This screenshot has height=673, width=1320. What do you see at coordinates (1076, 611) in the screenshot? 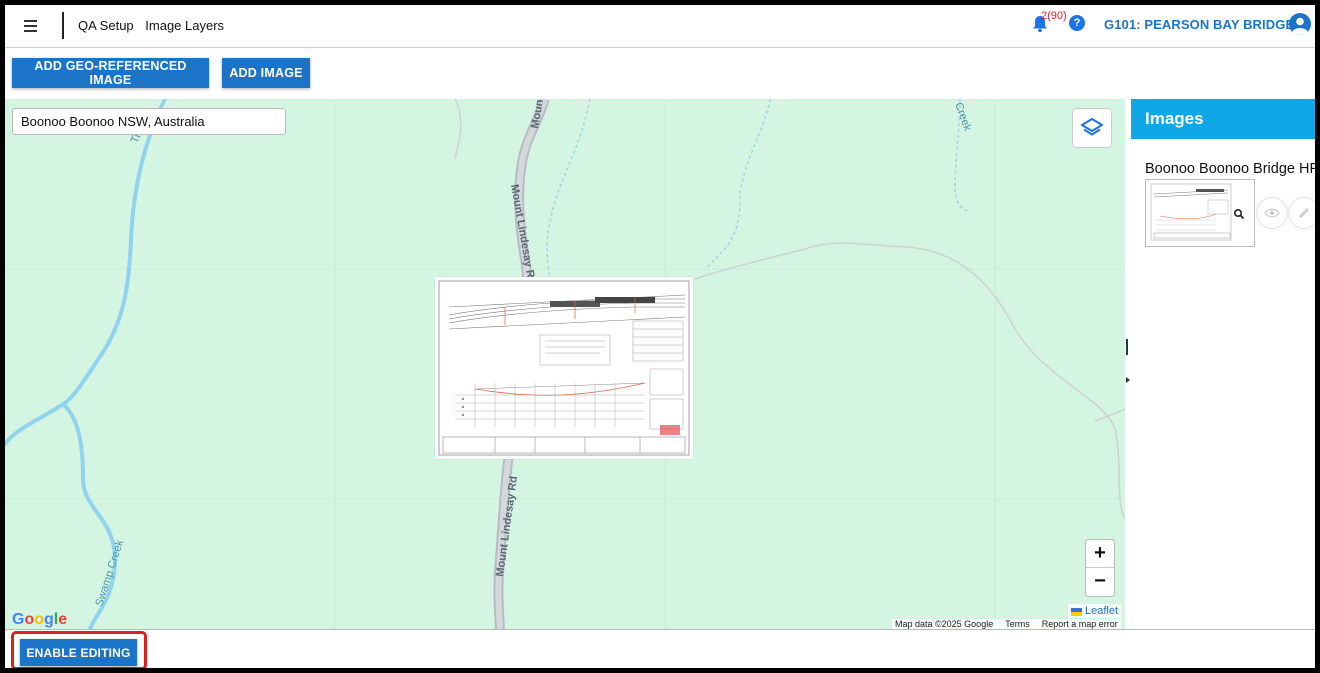
I see `ukraine-flag-icon` at bounding box center [1076, 611].